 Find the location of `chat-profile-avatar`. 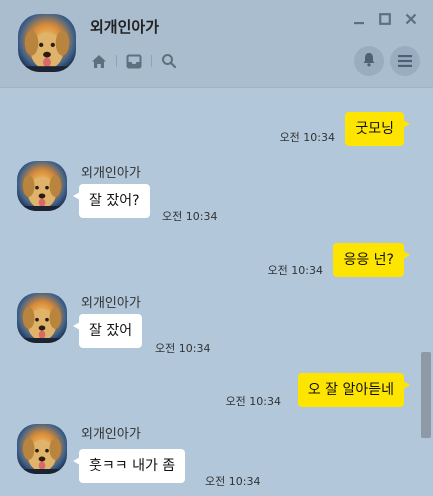

chat-profile-avatar is located at coordinates (47, 43).